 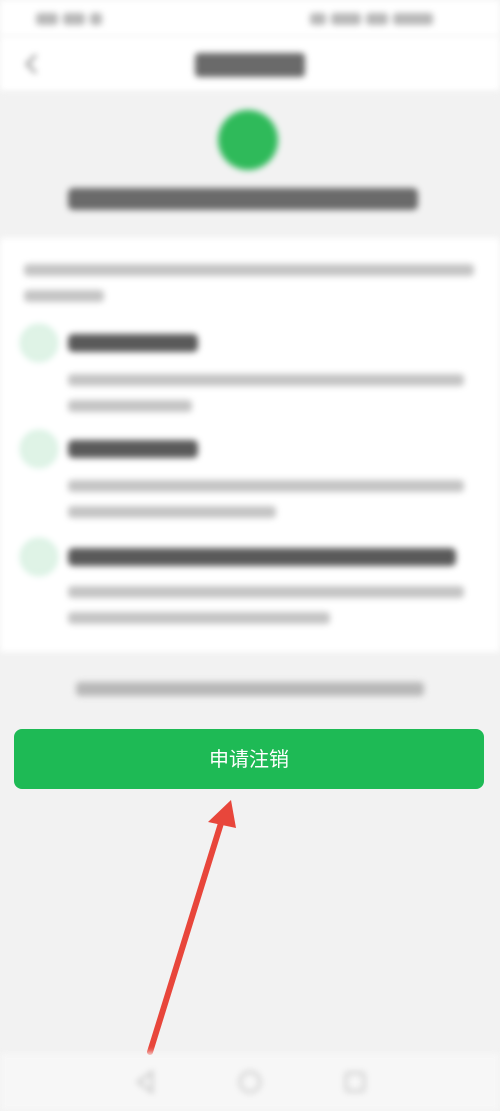 I want to click on status-bar, so click(x=250, y=18).